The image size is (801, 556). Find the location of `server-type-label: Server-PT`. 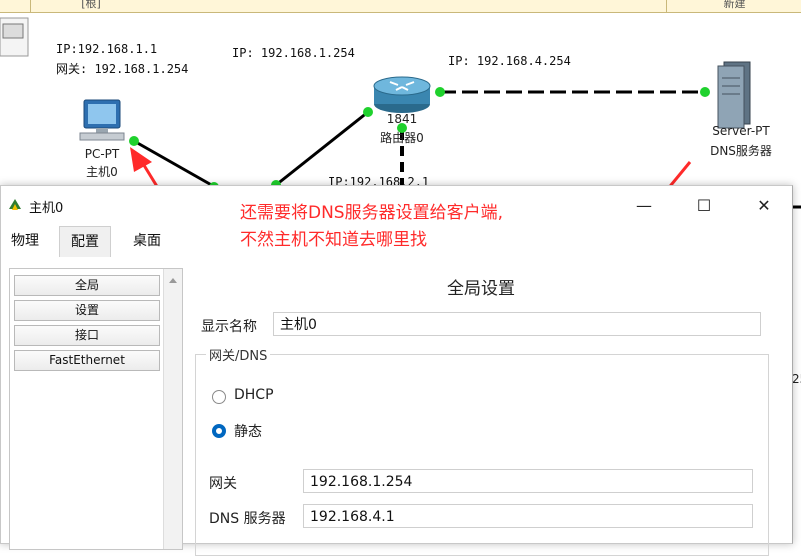

server-type-label: Server-PT is located at coordinates (741, 131).